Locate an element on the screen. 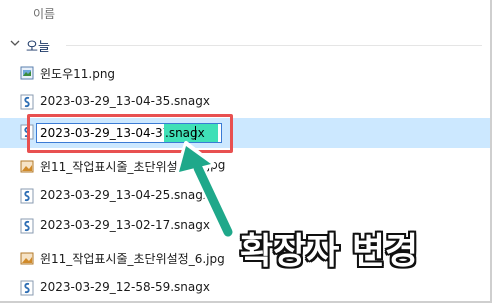  file-row: 2023-03-29_13-04-25.snagx is located at coordinates (245, 196).